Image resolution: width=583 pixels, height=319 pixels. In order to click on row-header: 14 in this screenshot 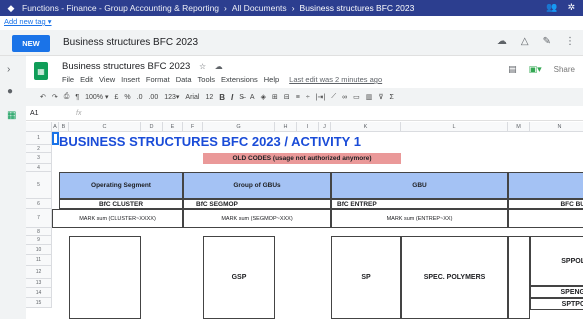, I will do `click(39, 293)`.